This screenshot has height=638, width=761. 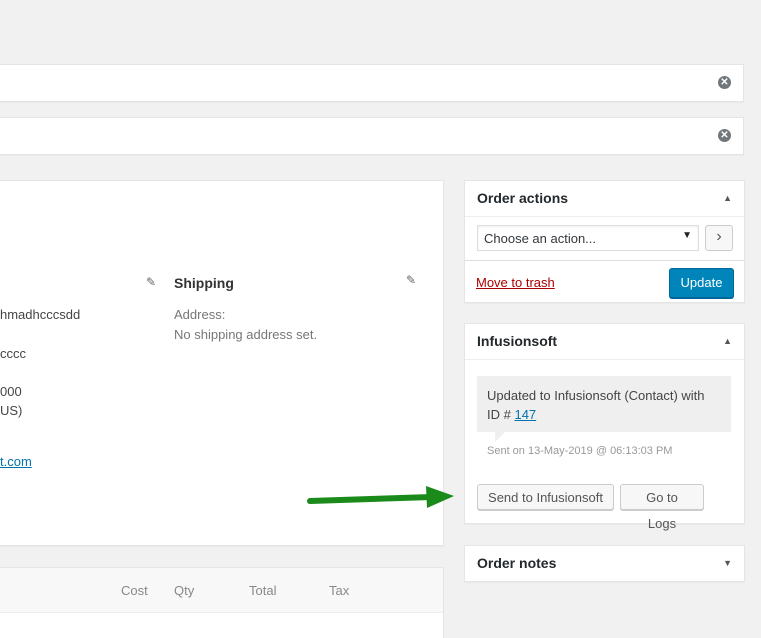 I want to click on shipping-title: Shipping, so click(x=204, y=283).